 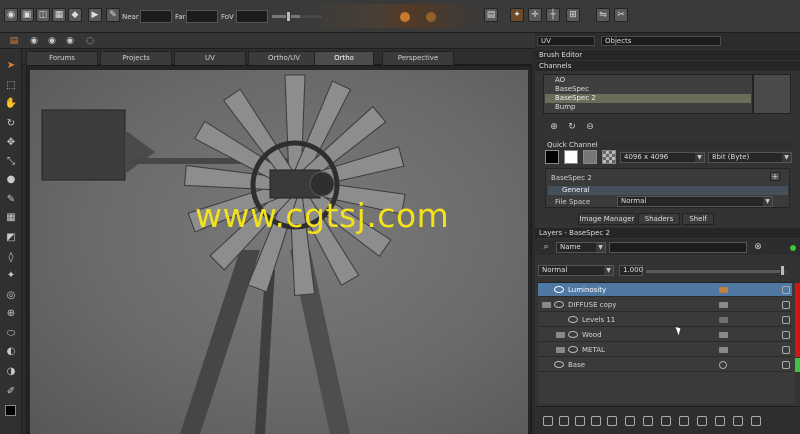 I want to click on white-swatch, so click(x=571, y=157).